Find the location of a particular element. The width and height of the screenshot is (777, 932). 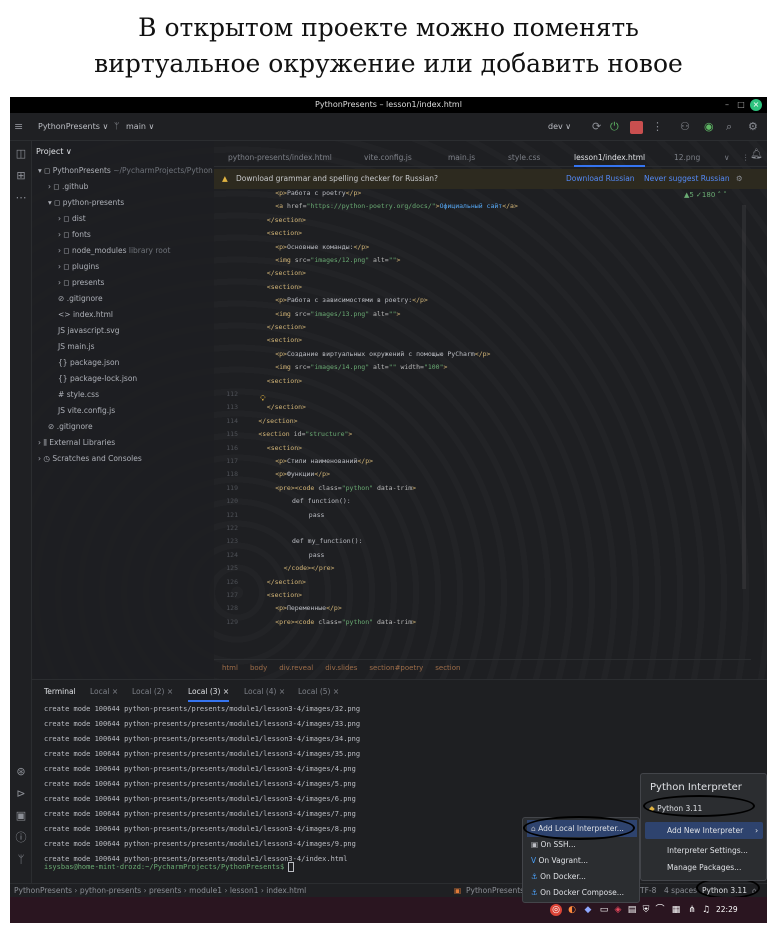

indent-widget: 4 spaces is located at coordinates (680, 891).